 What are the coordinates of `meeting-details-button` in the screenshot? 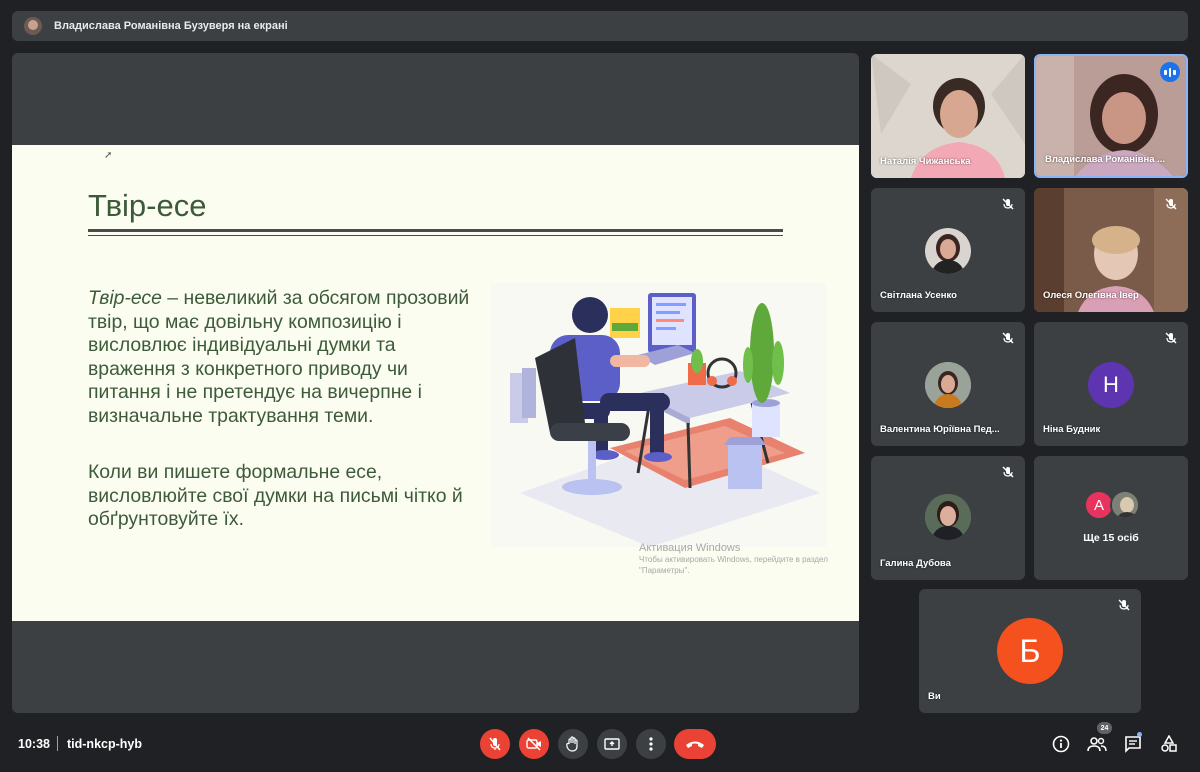 It's located at (1061, 744).